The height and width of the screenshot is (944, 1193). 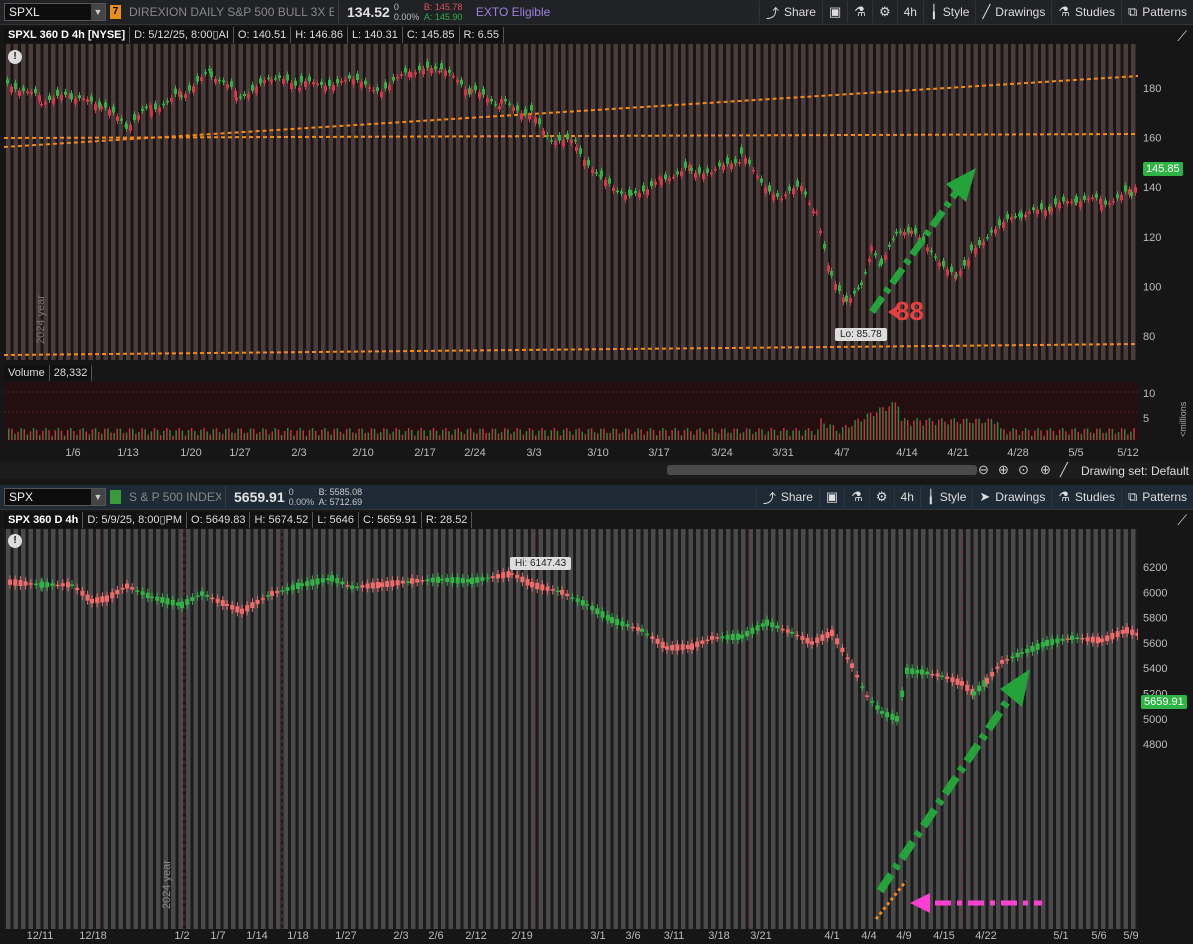 I want to click on drawings-button: ➤ Drawings, so click(x=1011, y=497).